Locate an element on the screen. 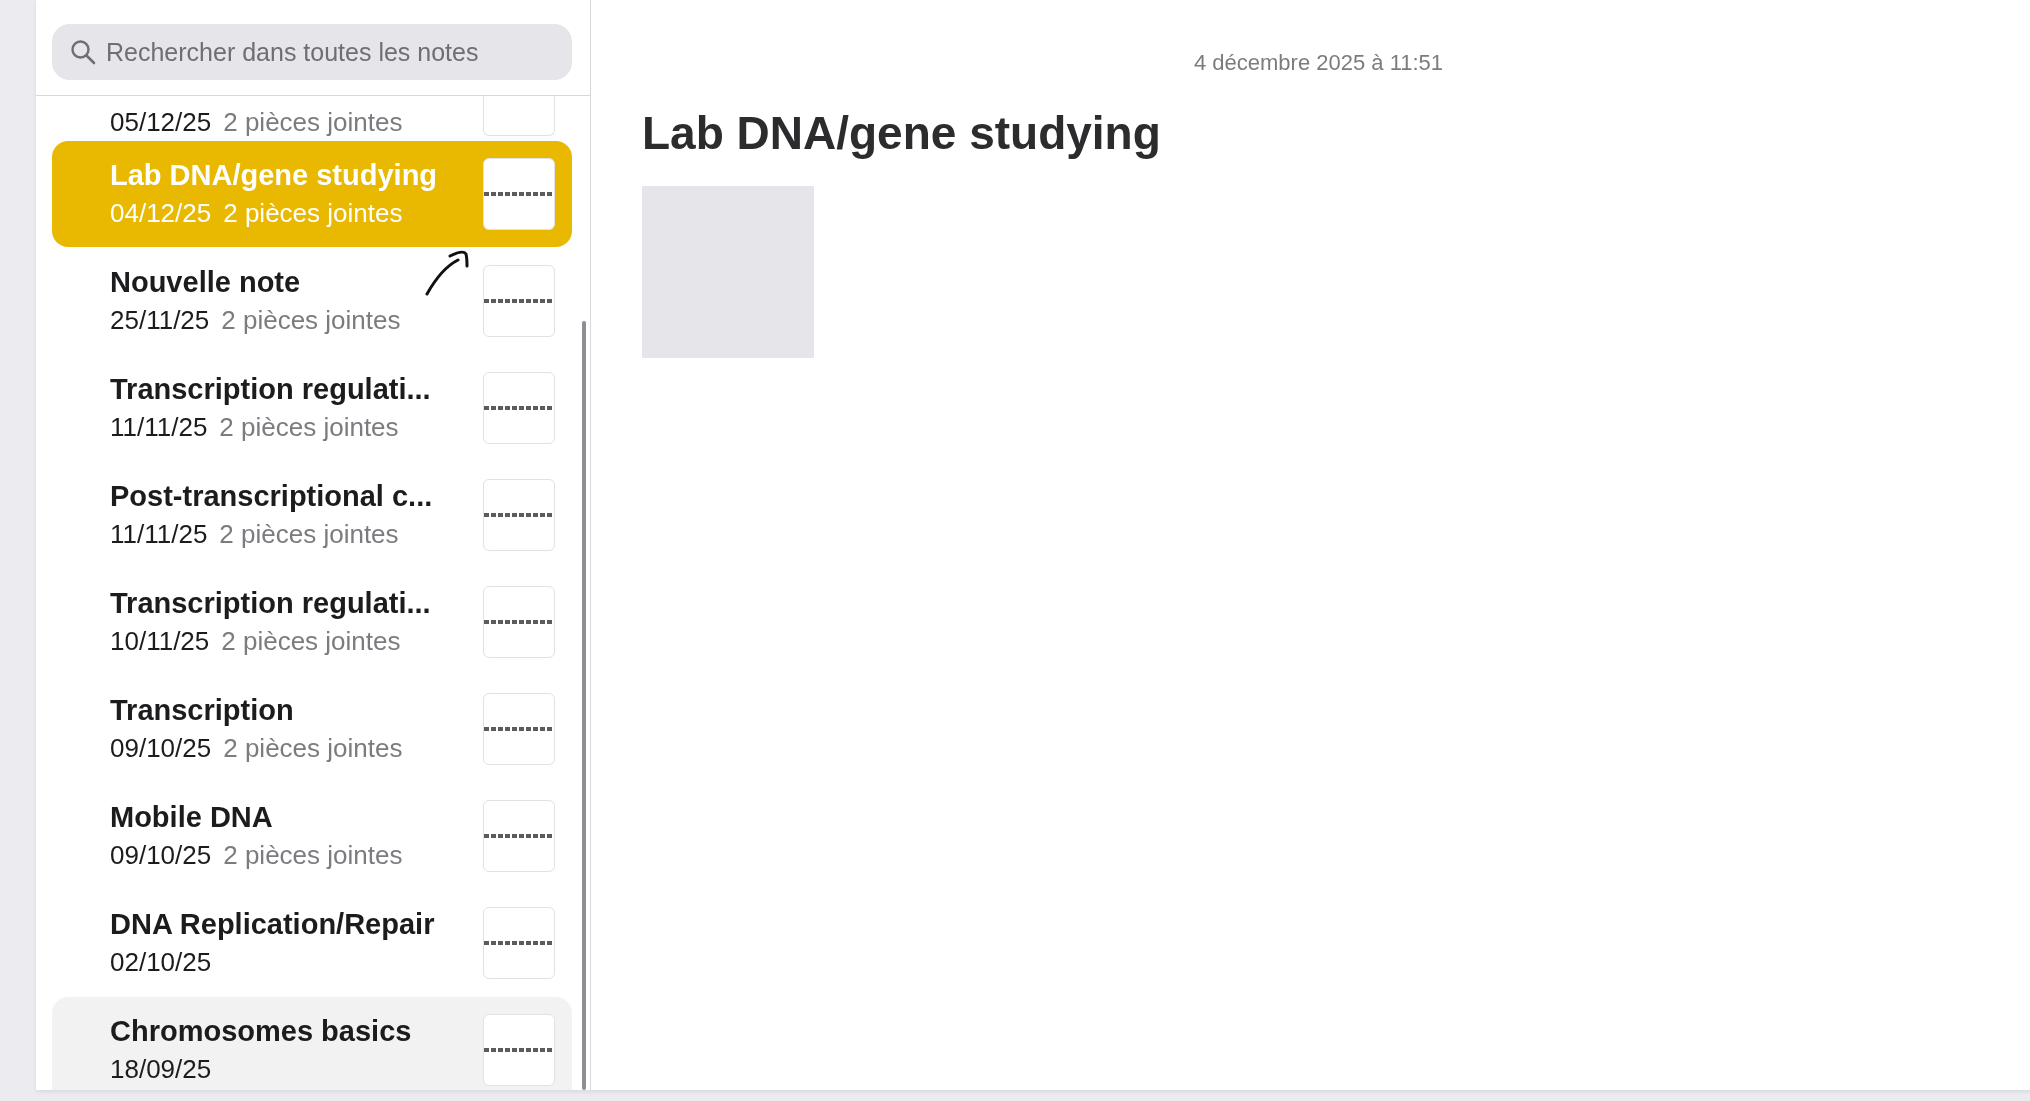 This screenshot has height=1101, width=2030. note-item: Post-transcriptional c... 11/11/25 2 pièces jointes is located at coordinates (312, 515).